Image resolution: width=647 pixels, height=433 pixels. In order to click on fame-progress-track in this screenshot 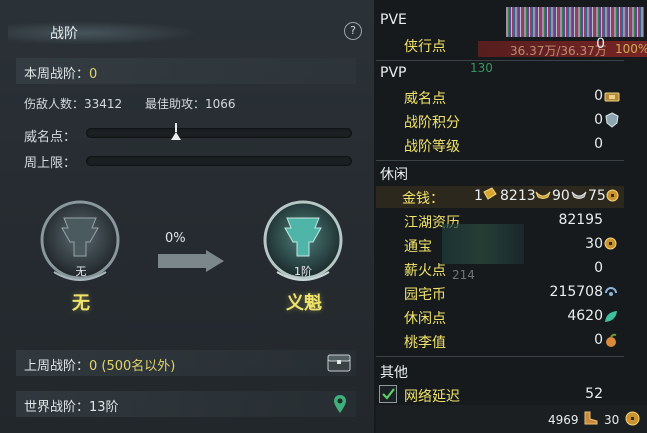, I will do `click(219, 131)`.